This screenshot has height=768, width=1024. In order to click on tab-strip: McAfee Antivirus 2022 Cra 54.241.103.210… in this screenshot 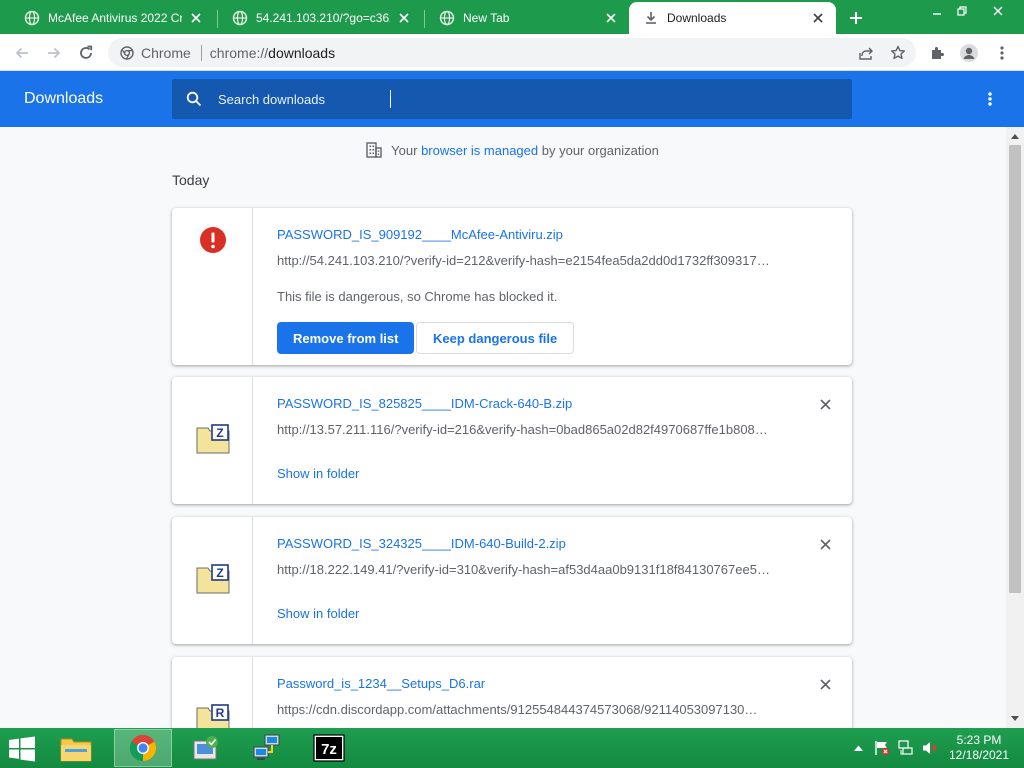, I will do `click(512, 17)`.